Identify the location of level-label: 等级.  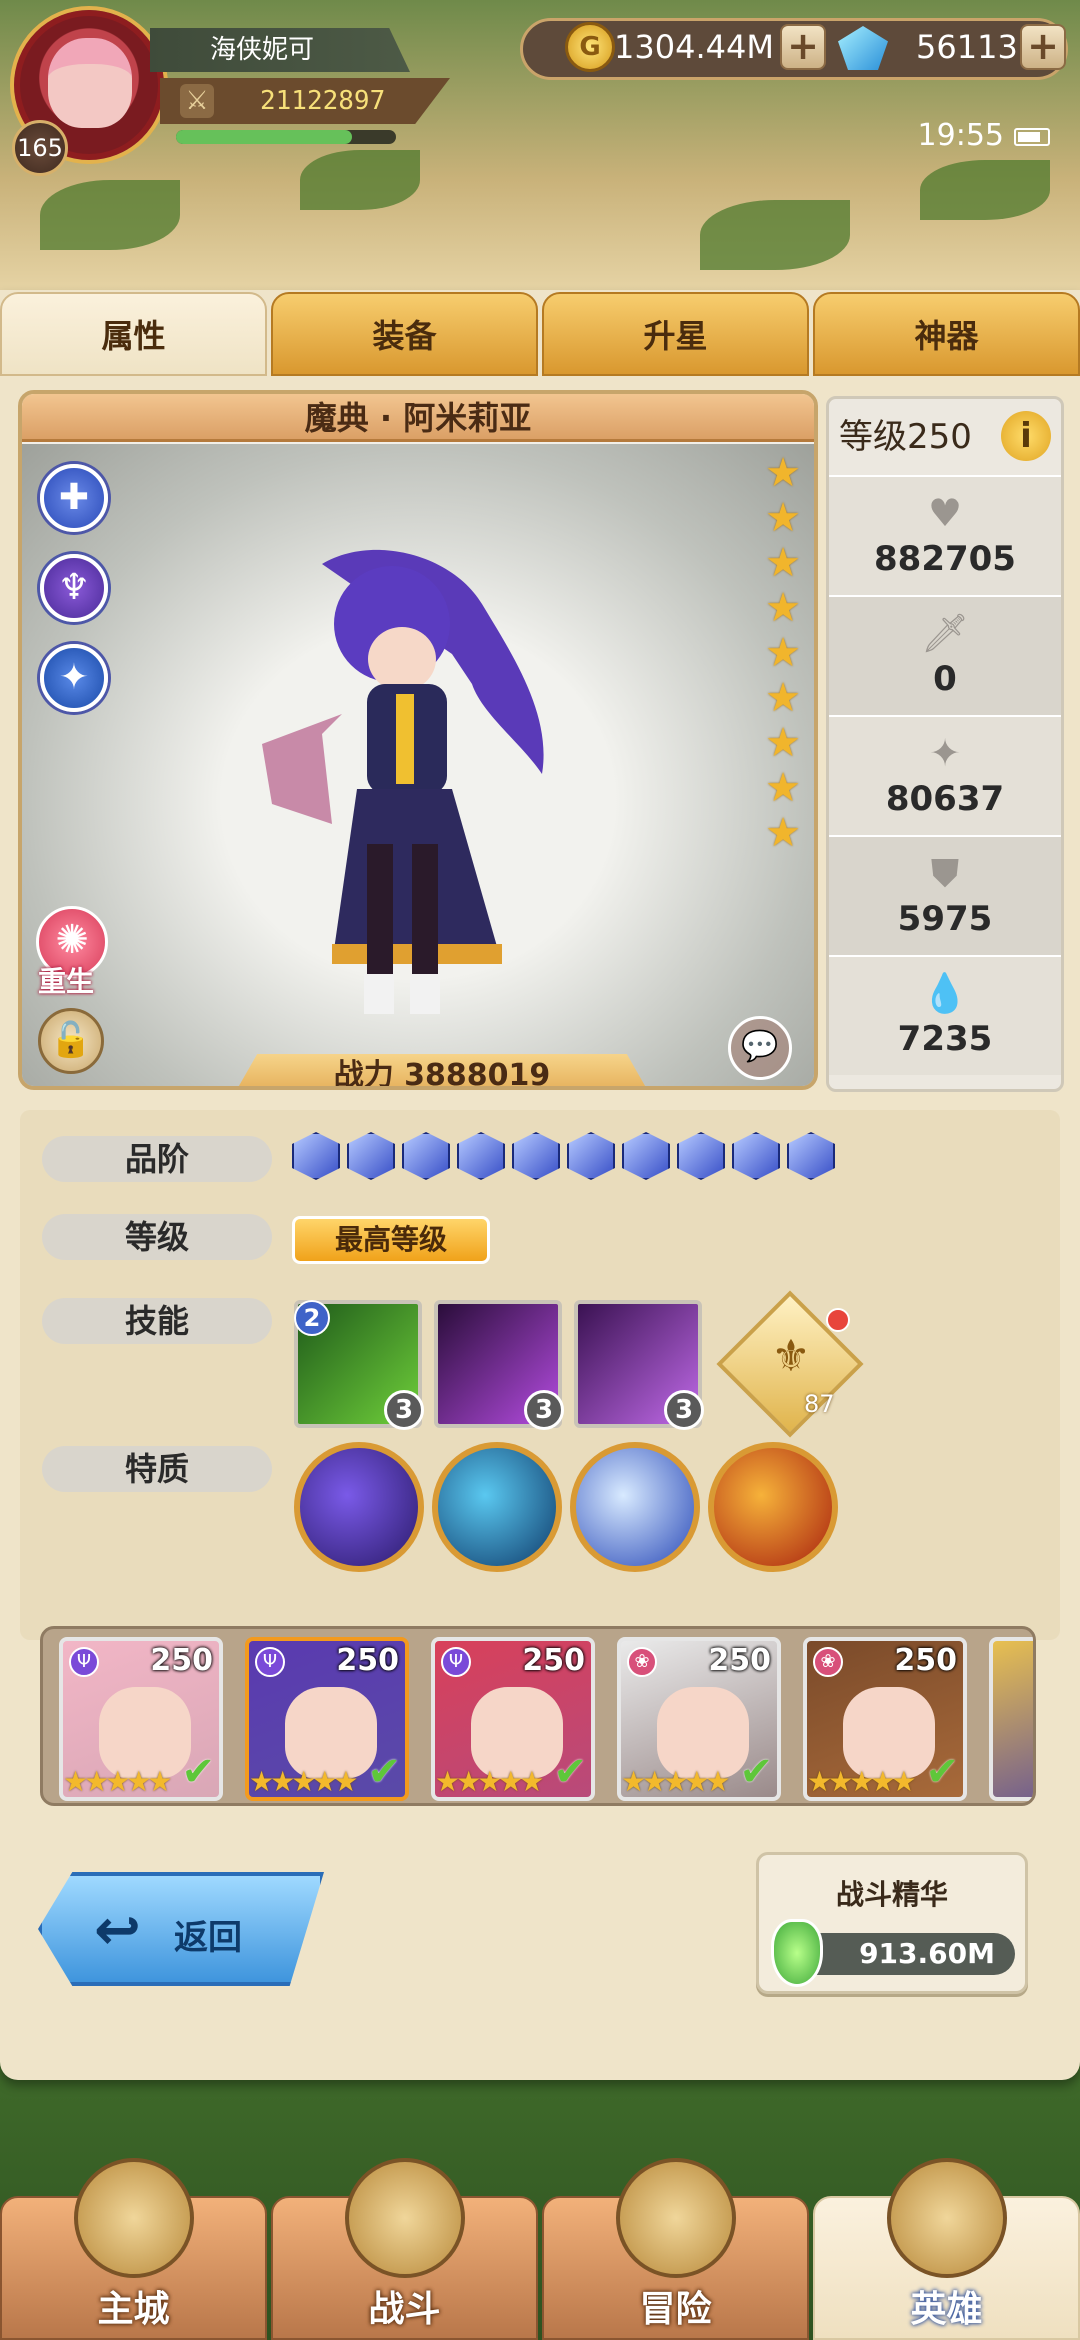
(157, 1237).